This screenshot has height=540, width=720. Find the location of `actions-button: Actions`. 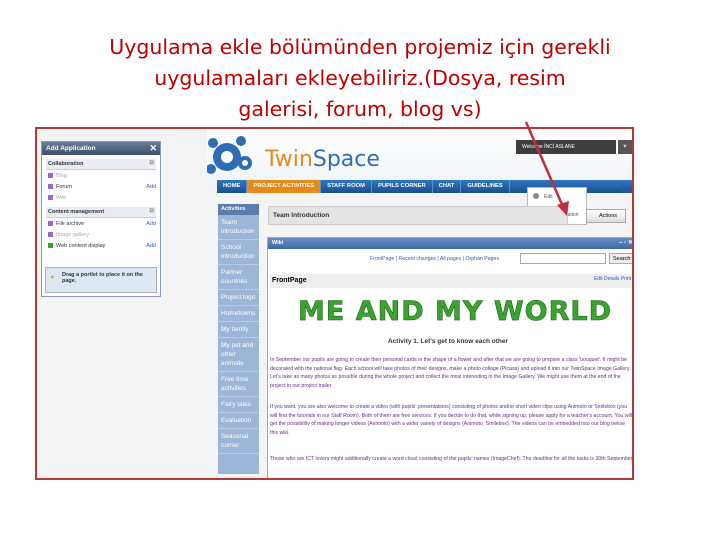

actions-button: Actions is located at coordinates (606, 216).